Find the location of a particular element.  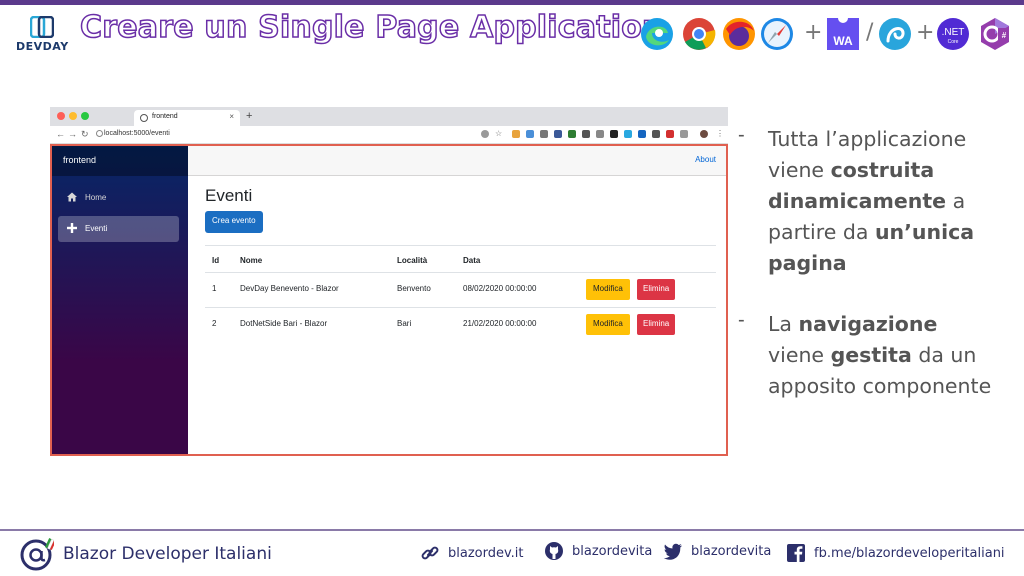

footer-brand: Blazor Developer Italiani is located at coordinates (167, 554).